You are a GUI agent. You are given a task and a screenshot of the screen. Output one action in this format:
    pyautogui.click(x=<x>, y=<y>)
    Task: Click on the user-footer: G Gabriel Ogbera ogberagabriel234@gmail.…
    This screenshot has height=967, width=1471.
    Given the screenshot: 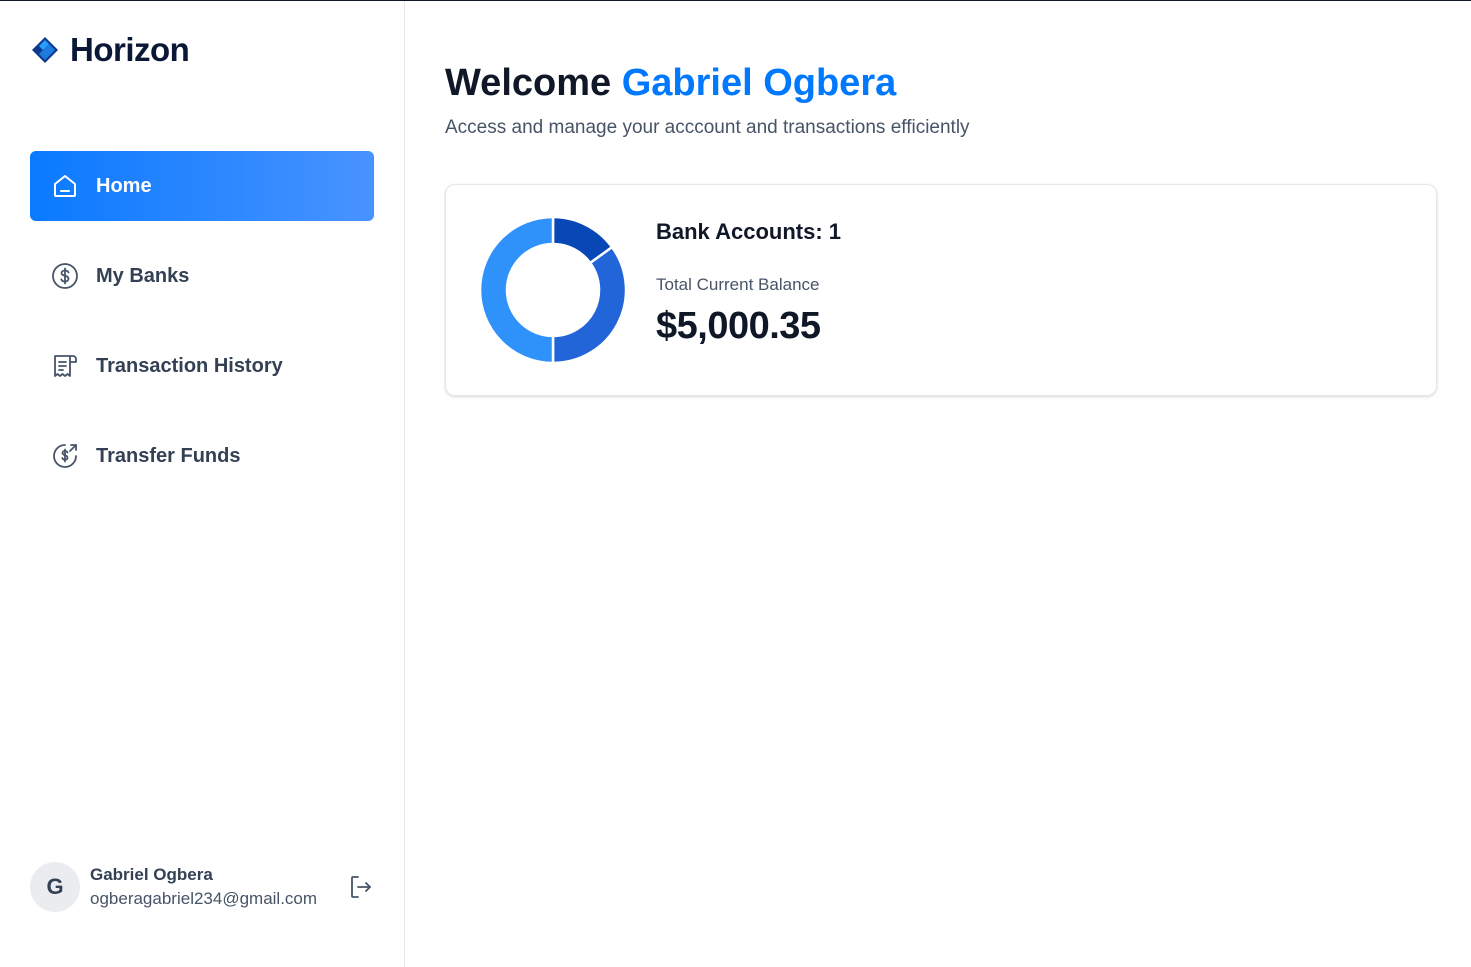 What is the action you would take?
    pyautogui.click(x=202, y=887)
    